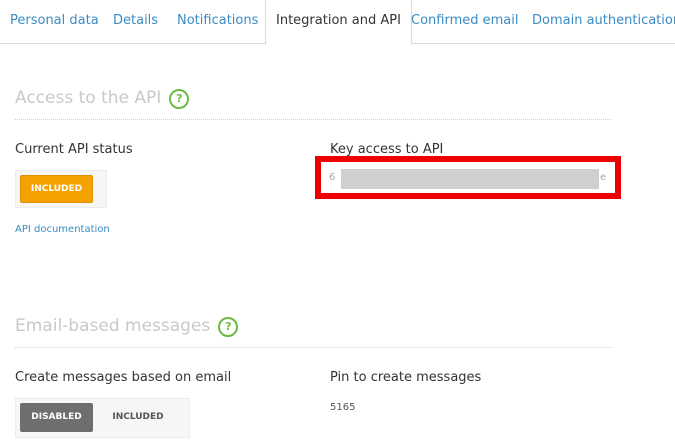  Describe the element at coordinates (217, 20) in the screenshot. I see `tab-notifications: Notifications` at that location.